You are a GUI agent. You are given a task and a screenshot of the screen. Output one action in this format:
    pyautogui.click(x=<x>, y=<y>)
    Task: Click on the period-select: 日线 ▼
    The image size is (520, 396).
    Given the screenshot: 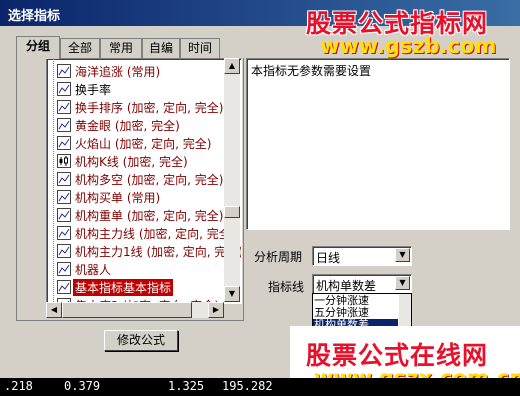 What is the action you would take?
    pyautogui.click(x=362, y=256)
    